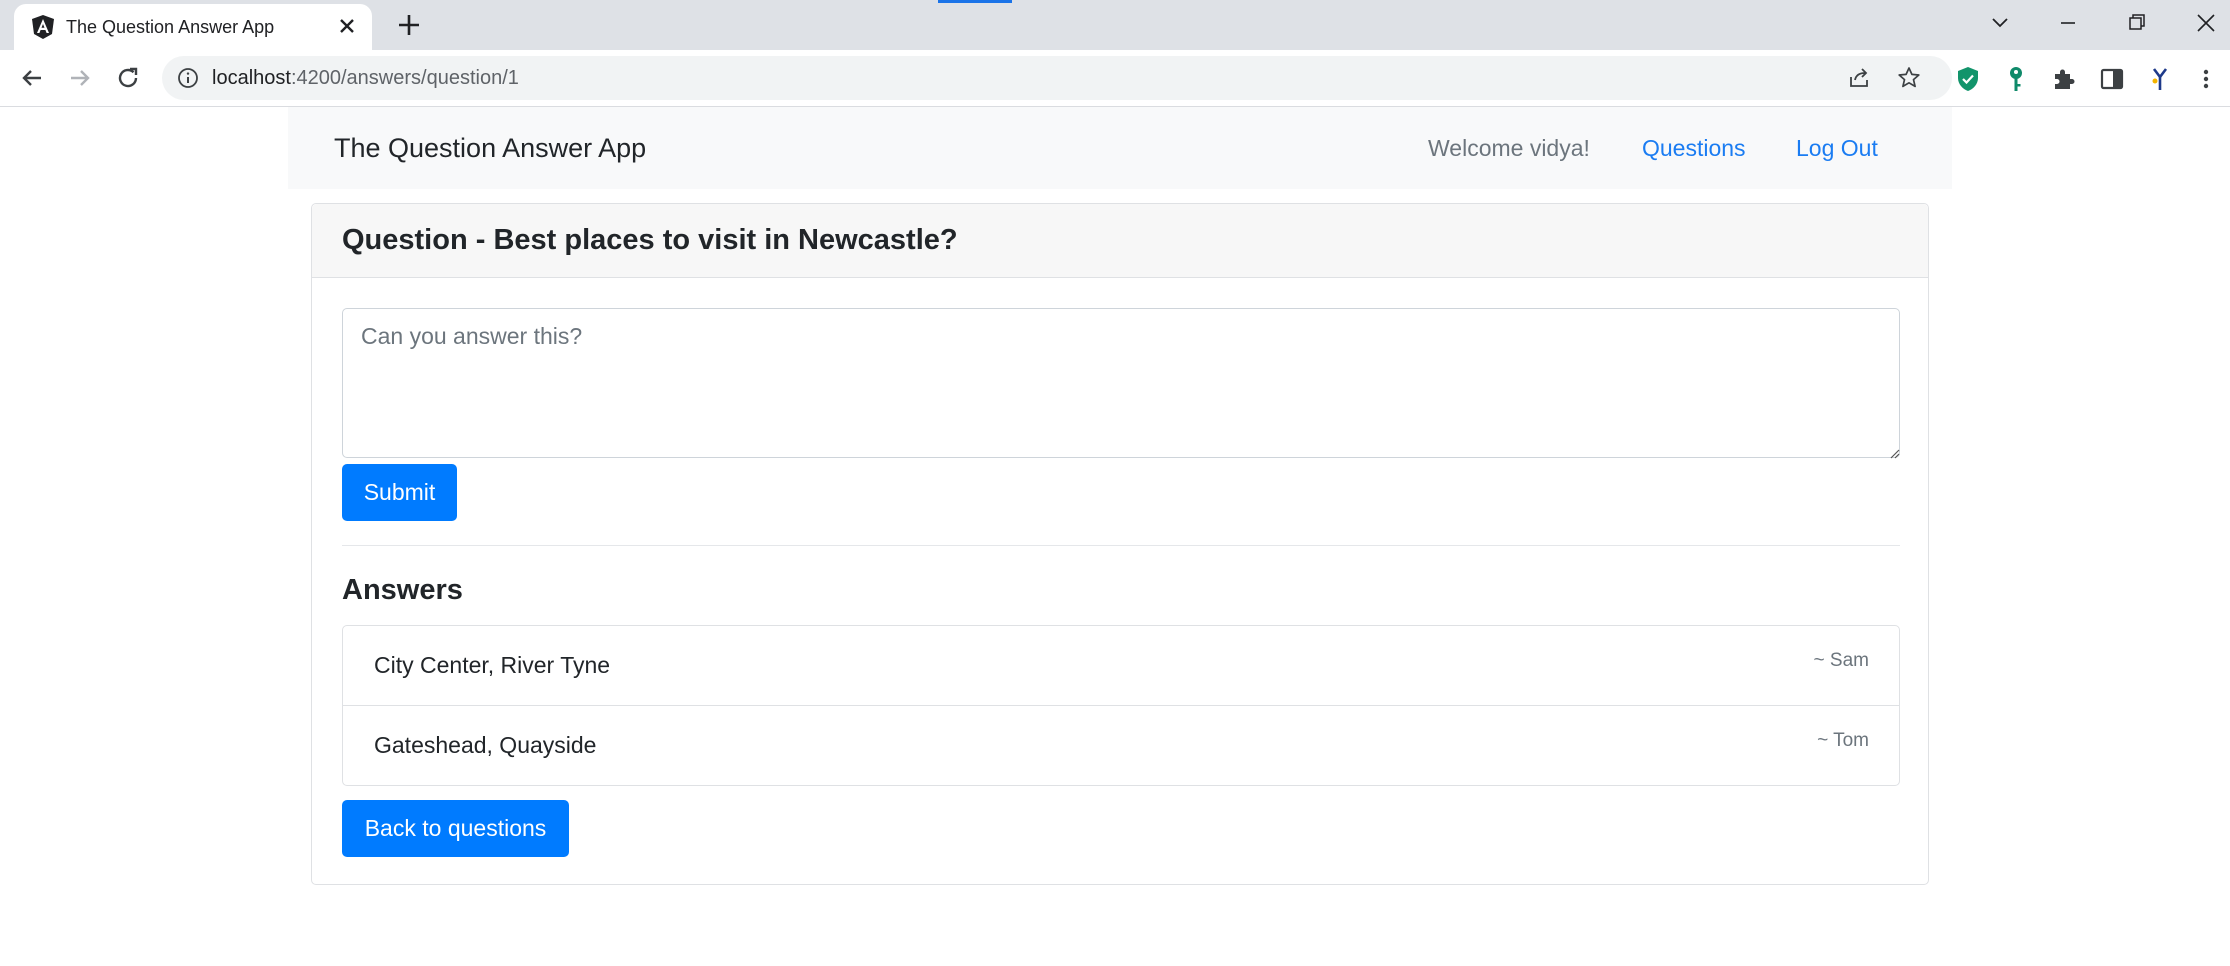 This screenshot has height=966, width=2230. I want to click on profile-extension-icon, so click(2160, 79).